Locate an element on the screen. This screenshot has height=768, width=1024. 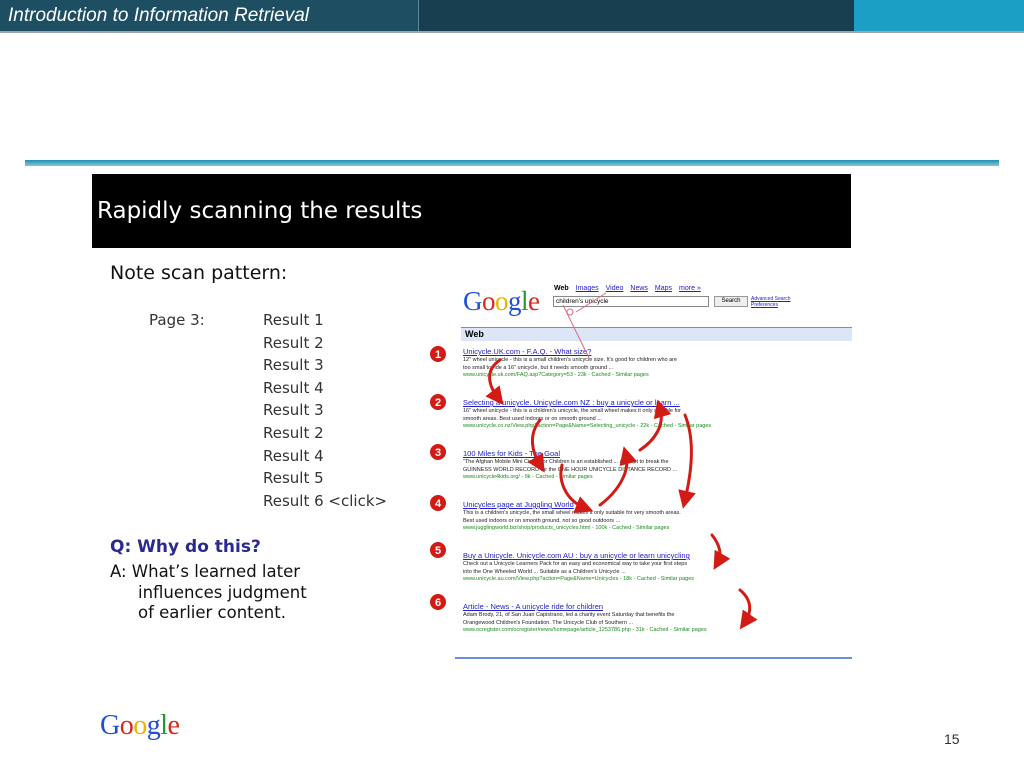
scan-arrows is located at coordinates (621, 494).